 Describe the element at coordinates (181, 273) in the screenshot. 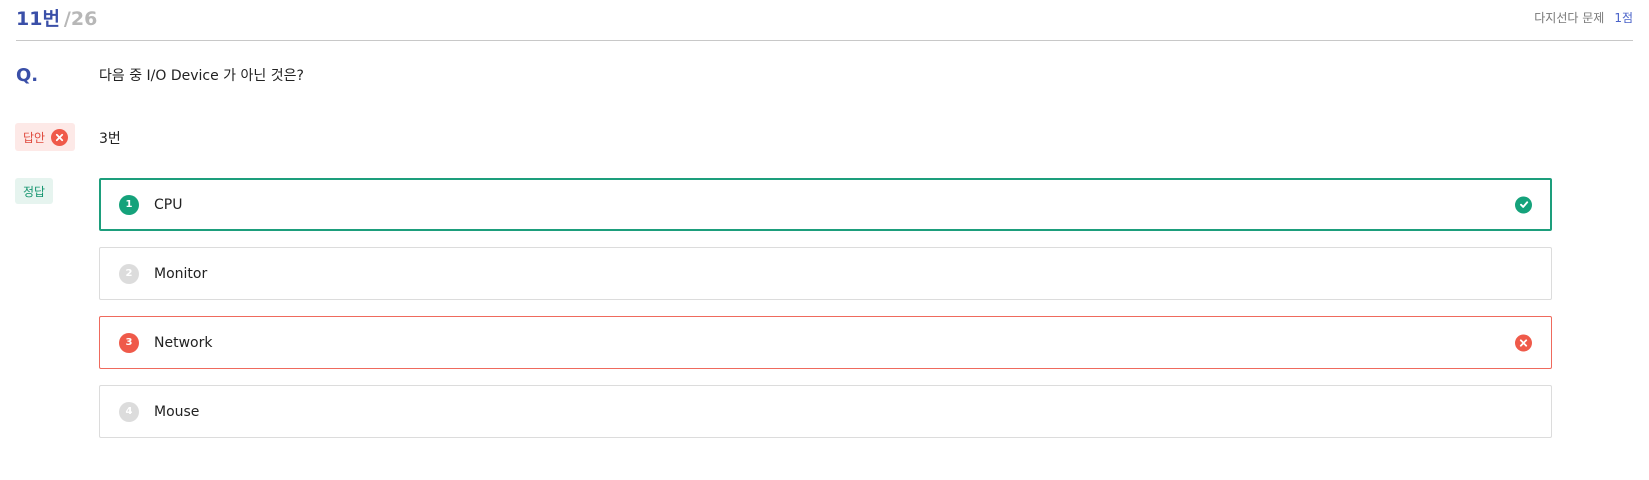

I see `option-text: Monitor` at that location.